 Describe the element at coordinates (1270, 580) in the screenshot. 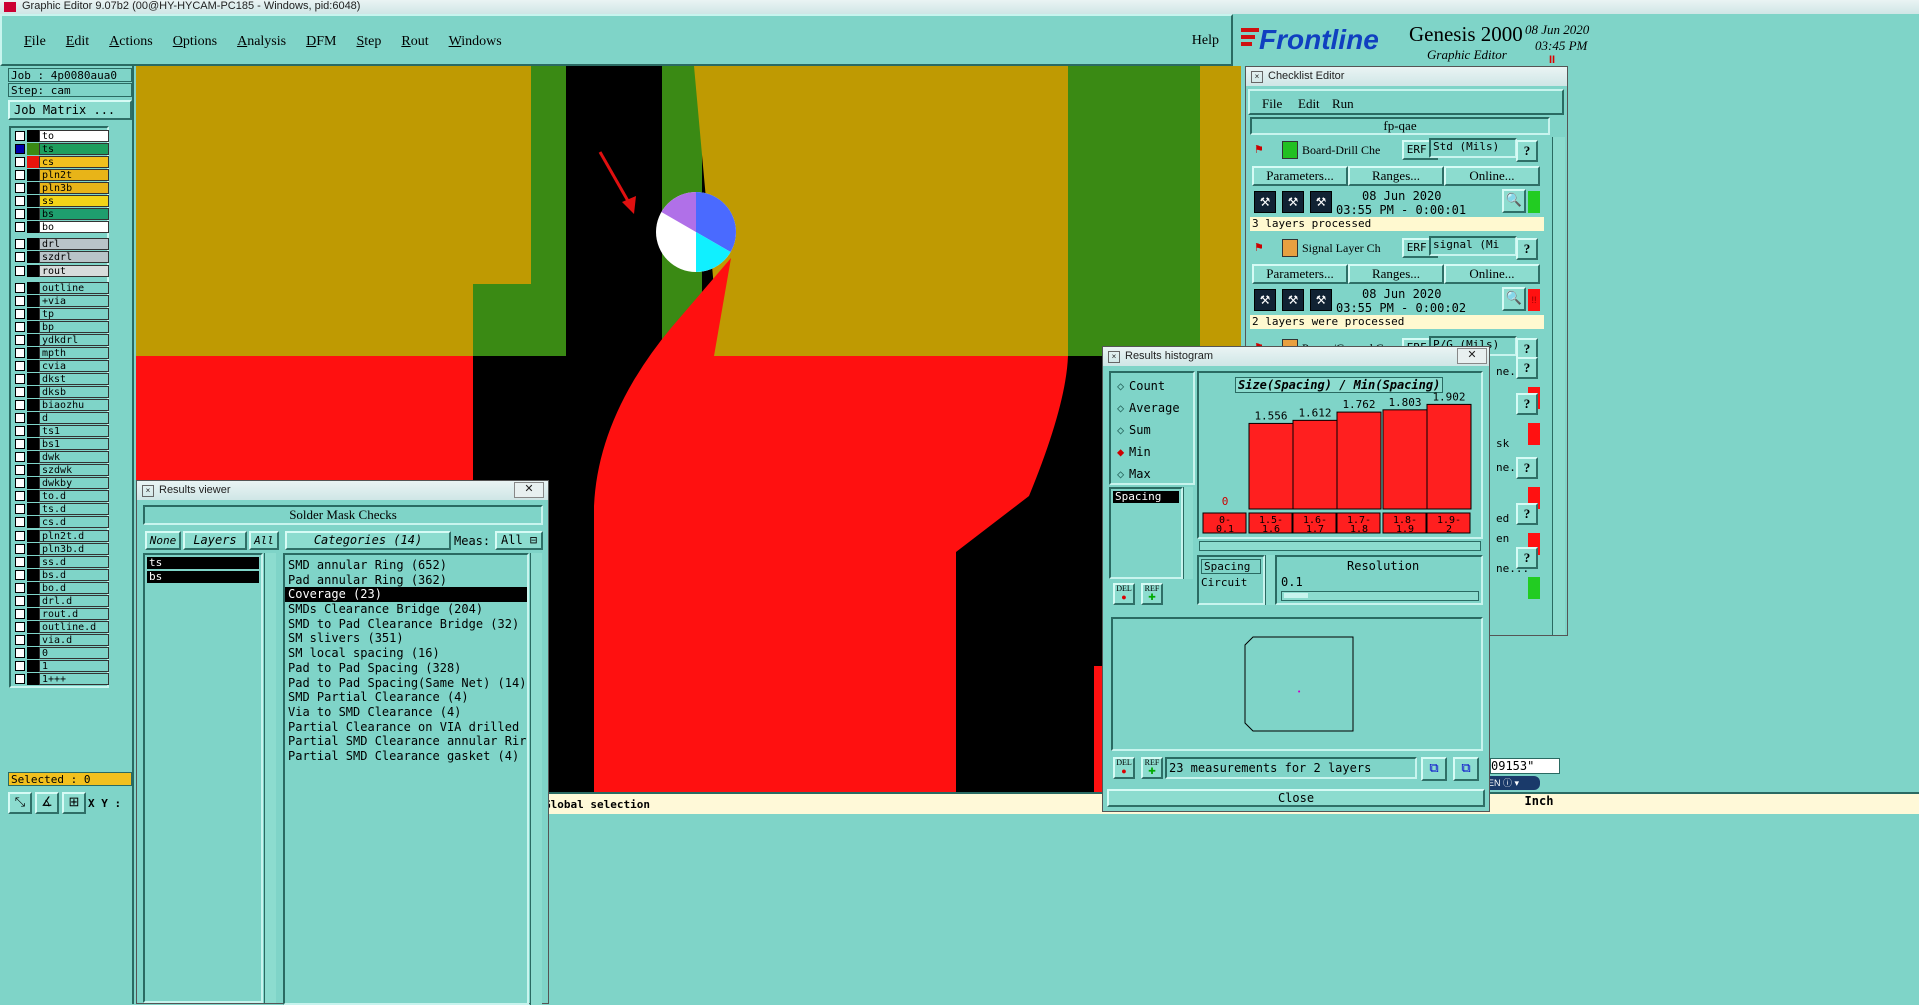

I see `meas-name-scrollbar` at that location.